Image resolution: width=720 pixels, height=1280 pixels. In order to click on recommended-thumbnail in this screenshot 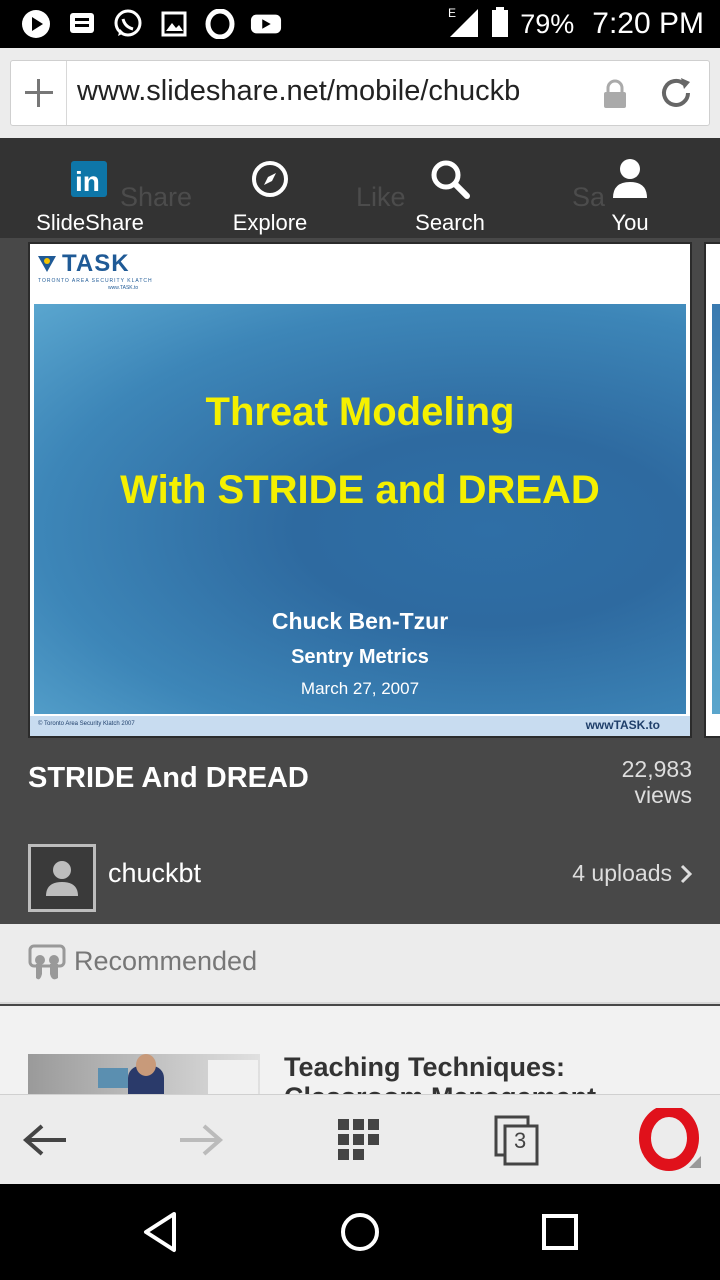, I will do `click(144, 1074)`.